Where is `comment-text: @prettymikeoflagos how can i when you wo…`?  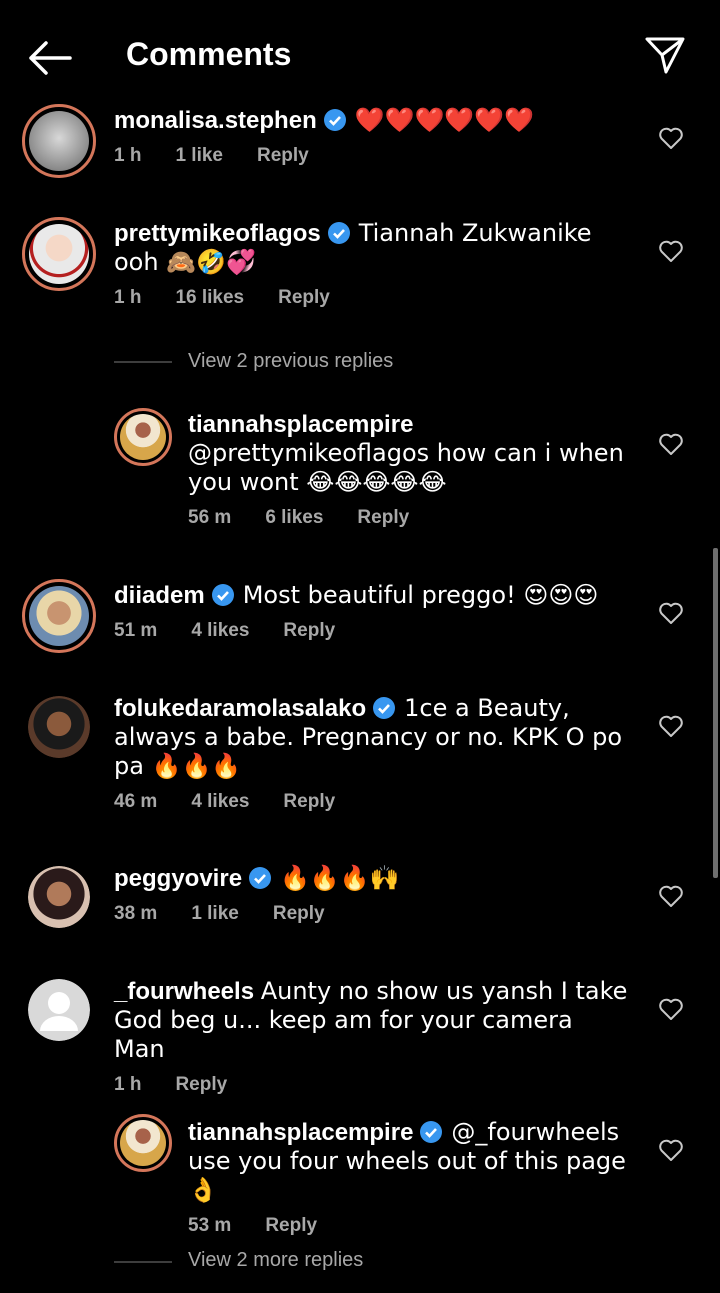
comment-text: @prettymikeoflagos how can i when you wo… is located at coordinates (406, 467).